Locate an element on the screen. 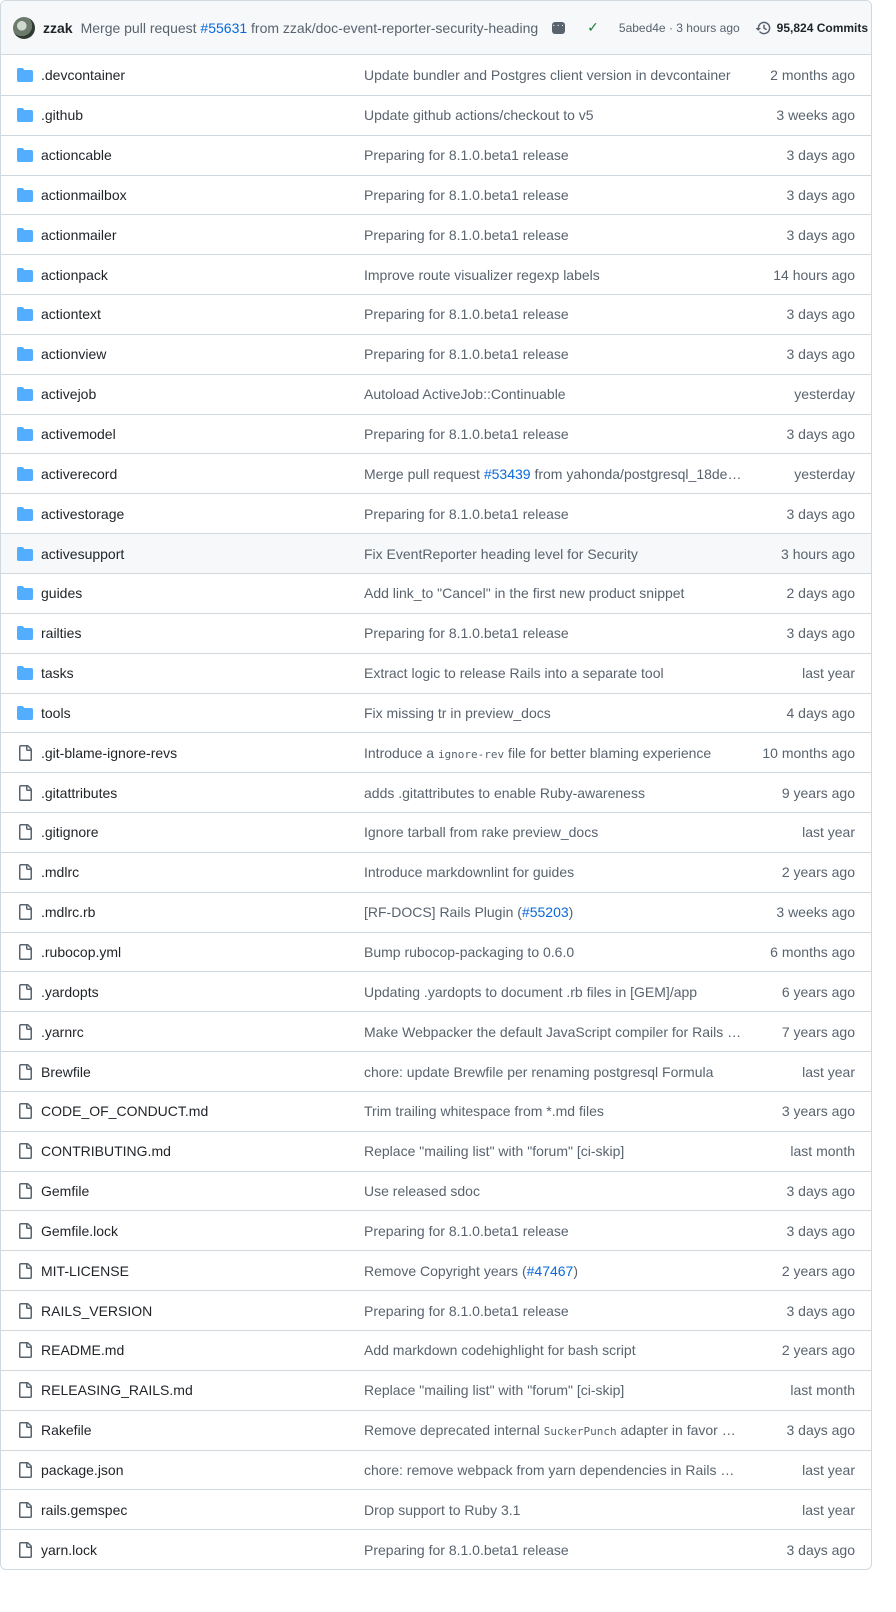  file-name-link: Brewfile is located at coordinates (66, 1072).